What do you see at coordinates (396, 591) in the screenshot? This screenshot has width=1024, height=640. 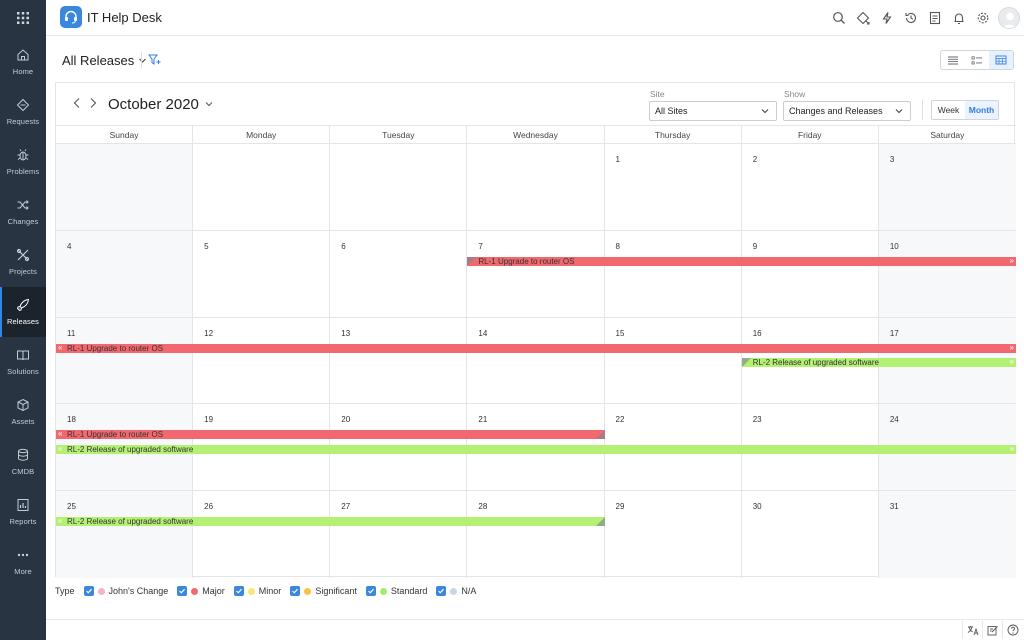 I see `legend-item: Standard` at bounding box center [396, 591].